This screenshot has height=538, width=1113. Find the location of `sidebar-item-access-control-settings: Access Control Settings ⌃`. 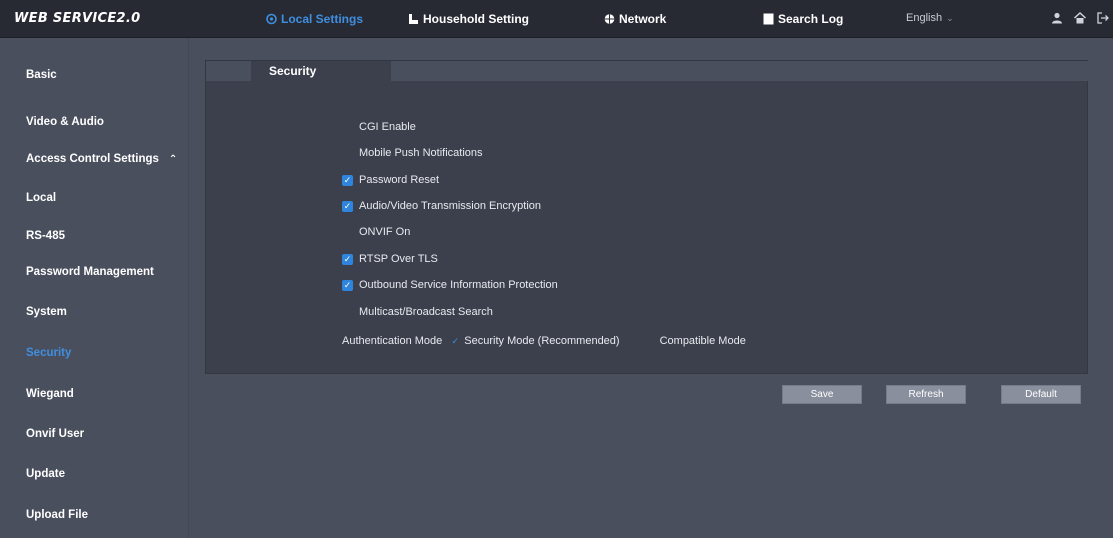

sidebar-item-access-control-settings: Access Control Settings ⌃ is located at coordinates (94, 159).